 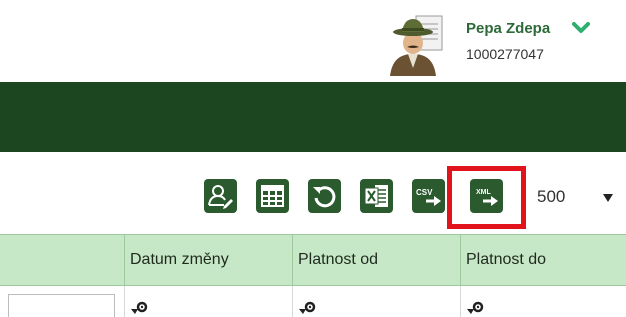 I want to click on filter-row, so click(x=313, y=301).